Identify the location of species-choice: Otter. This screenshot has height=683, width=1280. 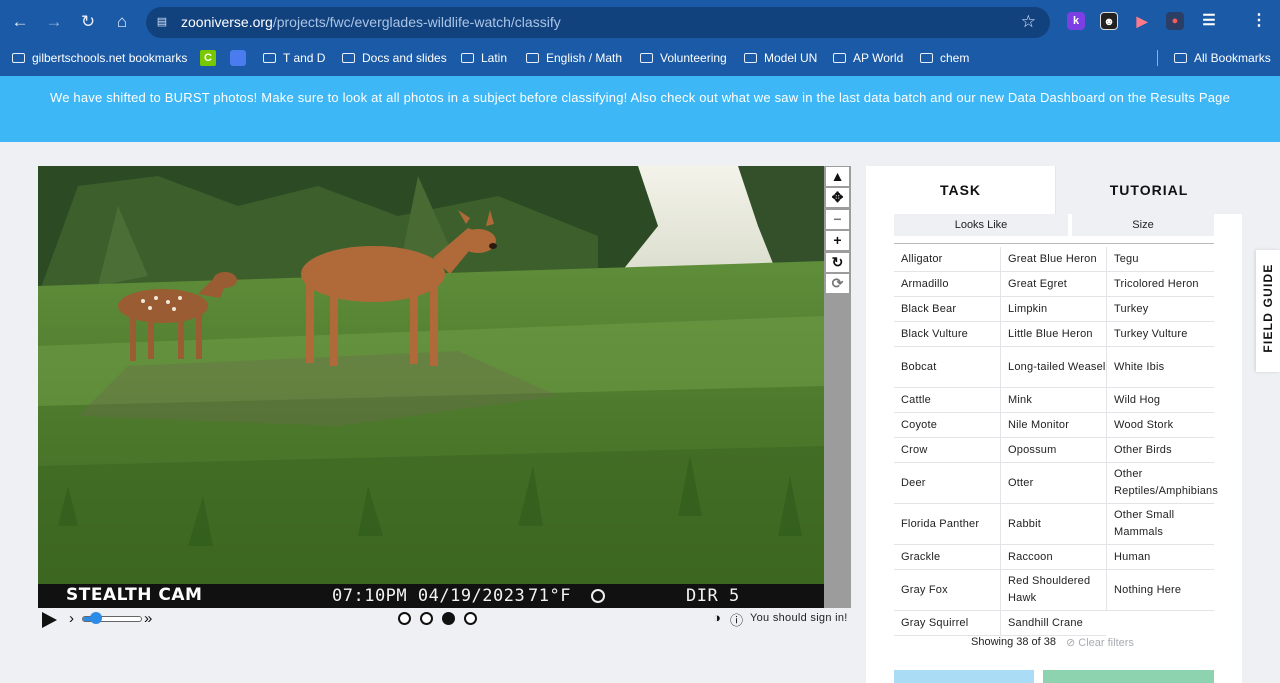
(1053, 483).